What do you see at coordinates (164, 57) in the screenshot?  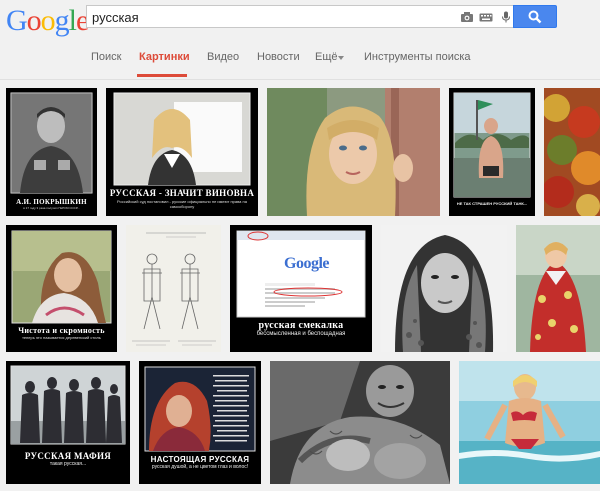 I see `tab-images: Картинки` at bounding box center [164, 57].